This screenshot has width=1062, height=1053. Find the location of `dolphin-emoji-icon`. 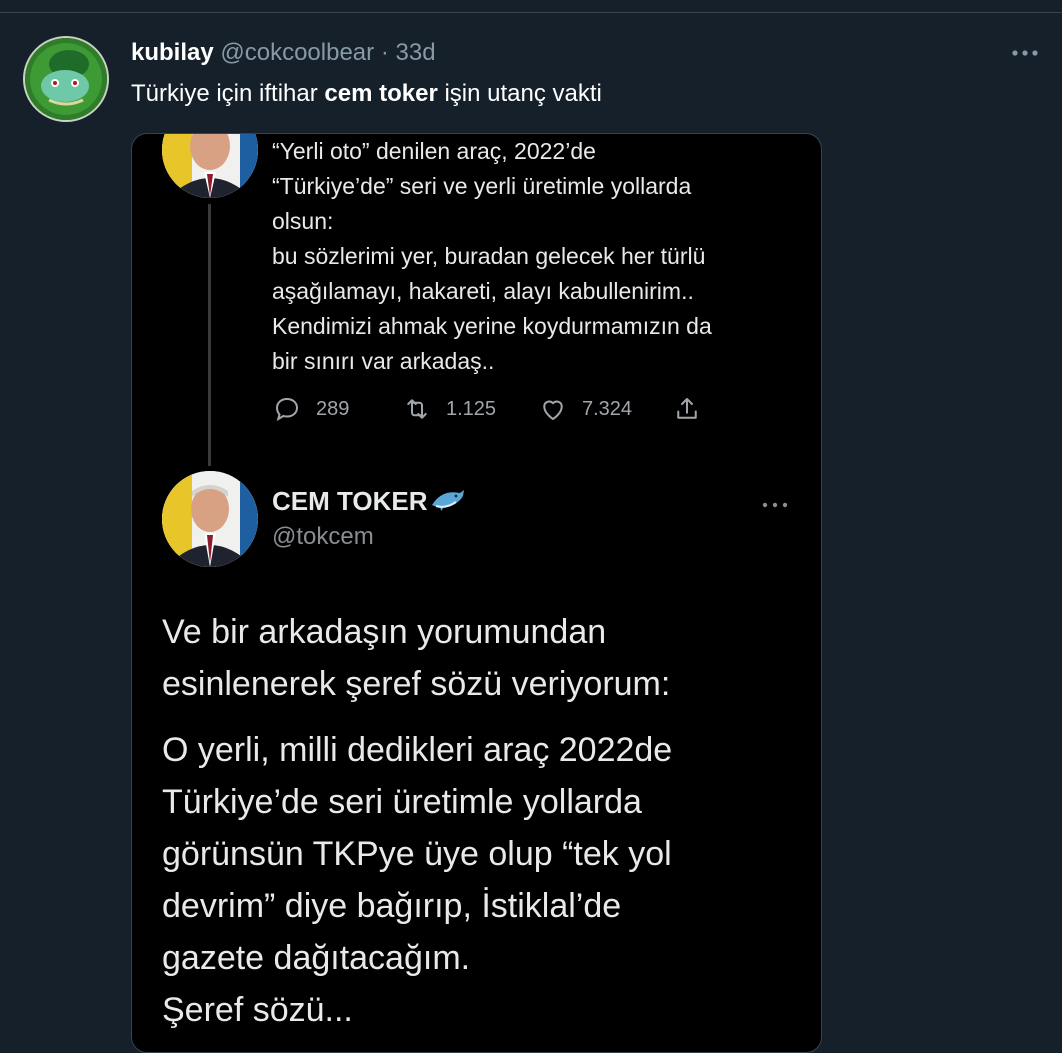

dolphin-emoji-icon is located at coordinates (447, 500).